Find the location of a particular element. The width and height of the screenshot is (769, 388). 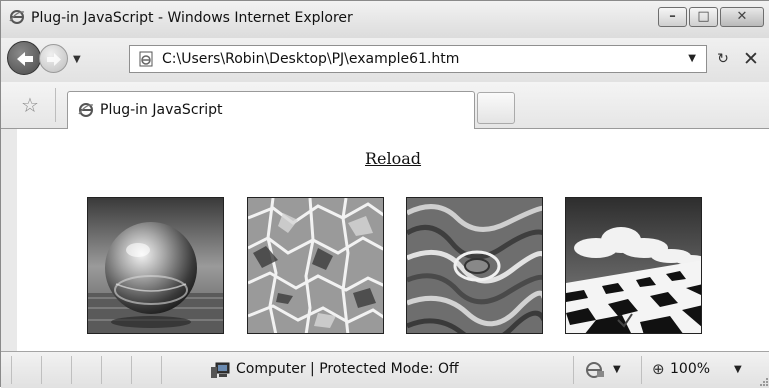

stop-icon: ✕ is located at coordinates (751, 59).